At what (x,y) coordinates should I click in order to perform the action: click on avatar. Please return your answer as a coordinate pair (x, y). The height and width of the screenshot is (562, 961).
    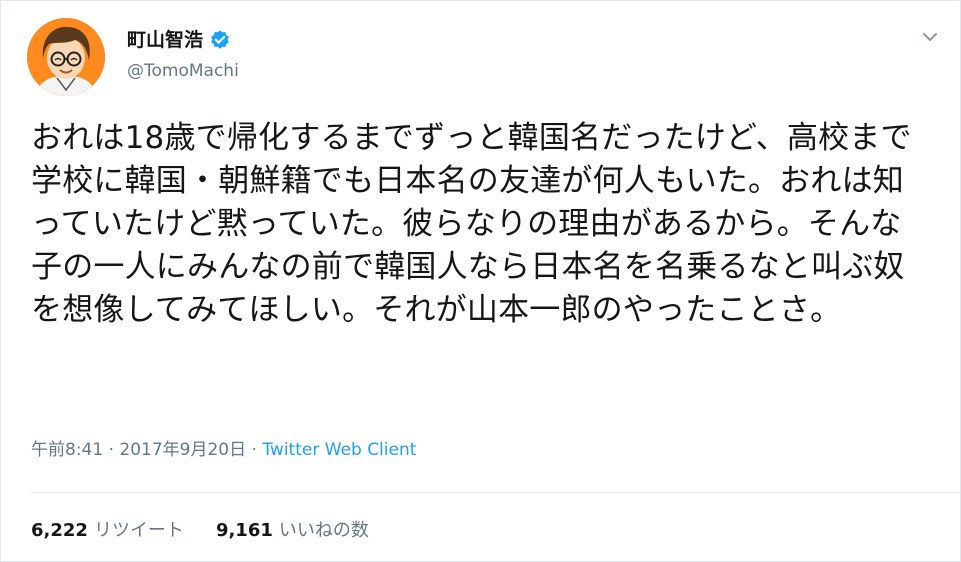
    Looking at the image, I should click on (66, 57).